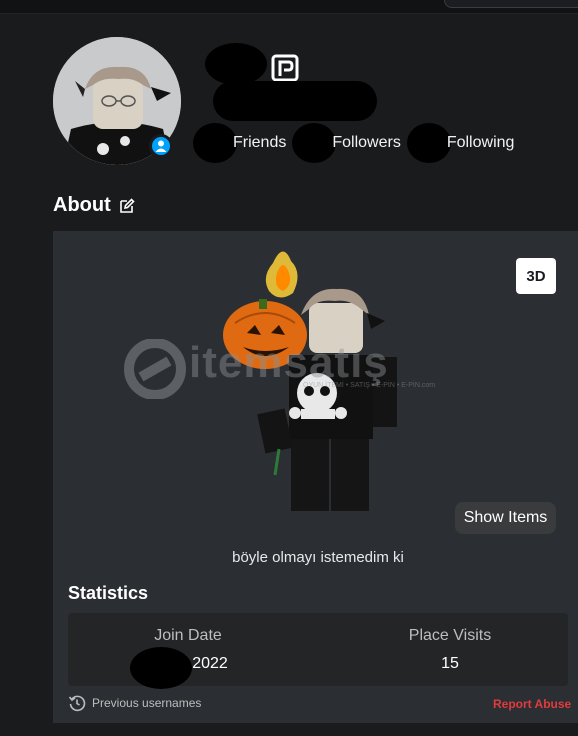  Describe the element at coordinates (366, 143) in the screenshot. I see `followers-label: Followers` at that location.